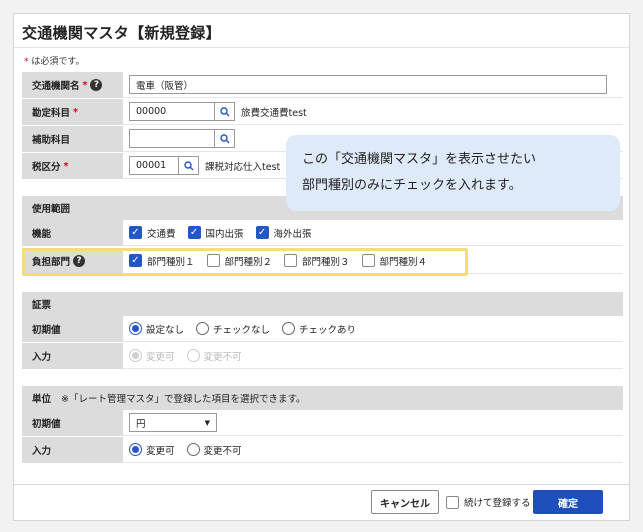 The image size is (643, 532). I want to click on caret-down-icon: ▼, so click(207, 422).